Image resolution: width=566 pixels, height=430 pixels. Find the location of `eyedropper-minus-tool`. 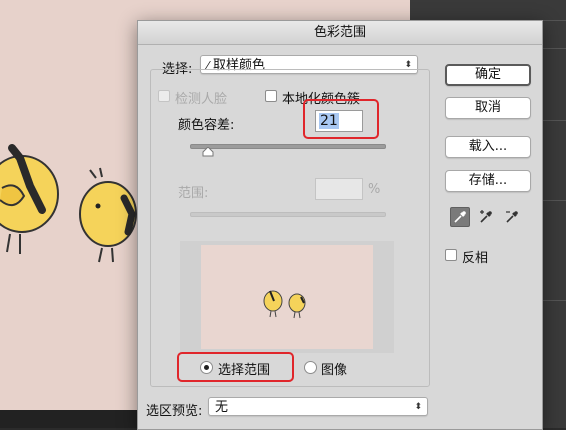

eyedropper-minus-tool is located at coordinates (512, 217).